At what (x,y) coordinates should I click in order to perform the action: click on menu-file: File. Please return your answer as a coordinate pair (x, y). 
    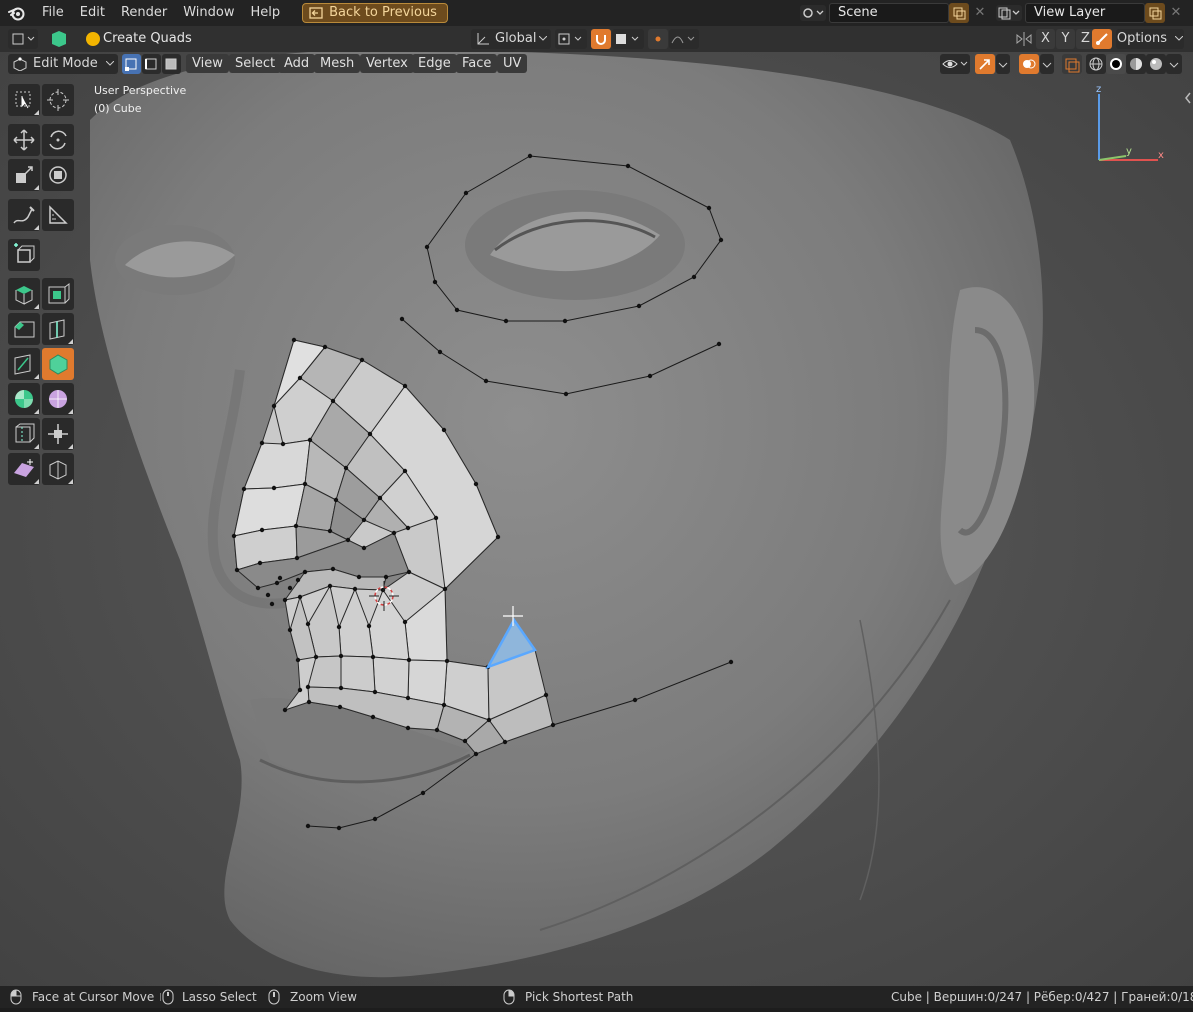
    Looking at the image, I should click on (53, 13).